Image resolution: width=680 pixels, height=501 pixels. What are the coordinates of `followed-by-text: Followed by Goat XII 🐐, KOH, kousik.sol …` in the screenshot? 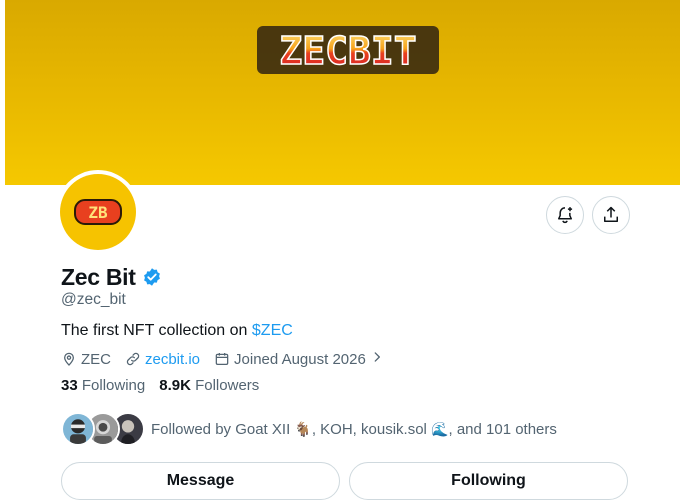 It's located at (354, 429).